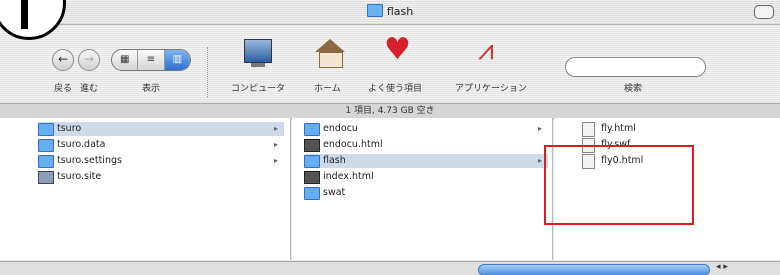 The image size is (780, 275). Describe the element at coordinates (618, 128) in the screenshot. I see `item-label: fly.html` at that location.